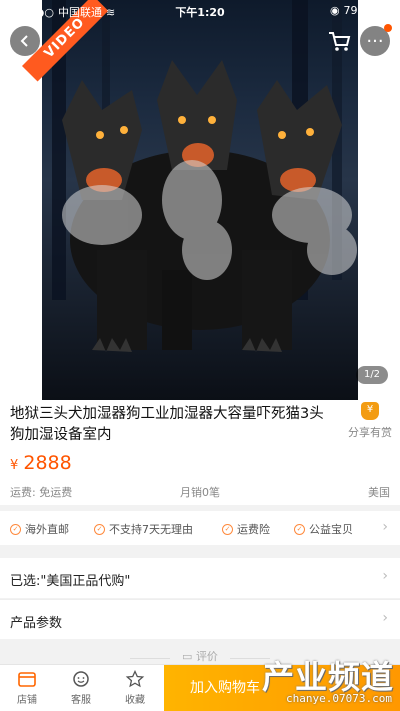 This screenshot has height=711, width=400. I want to click on service-label: 海外直邮, so click(47, 529).